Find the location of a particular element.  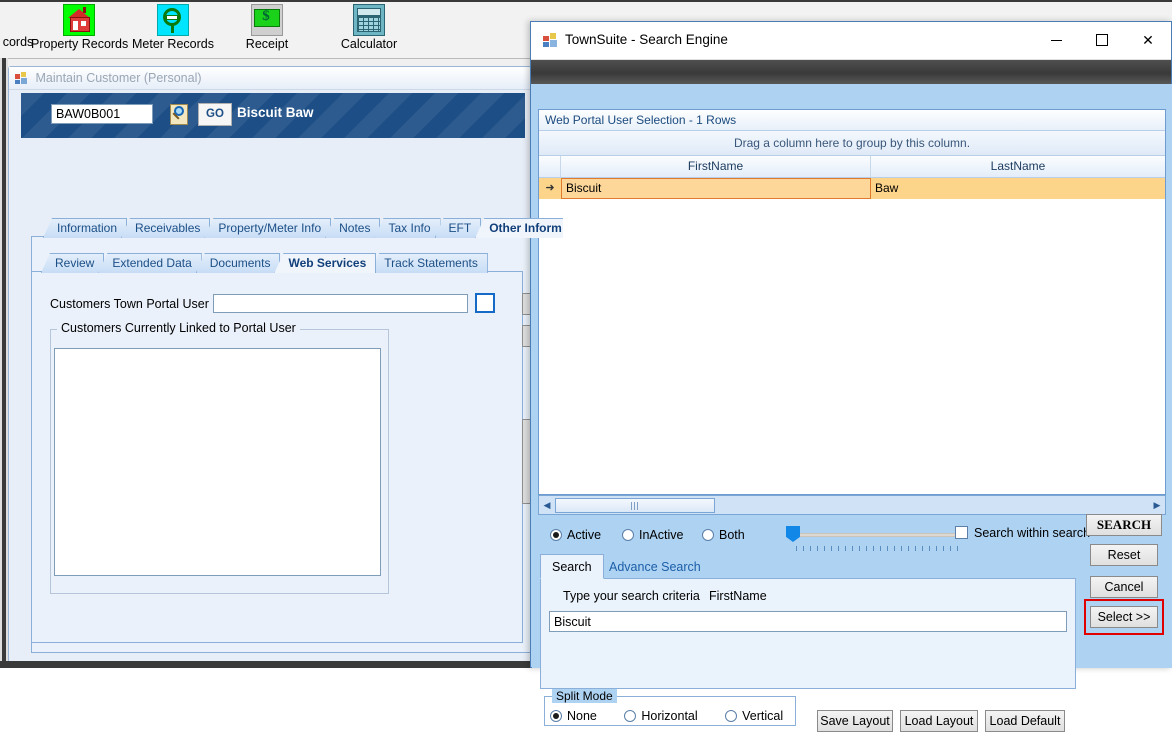

row-indicator: ➜ is located at coordinates (550, 188).